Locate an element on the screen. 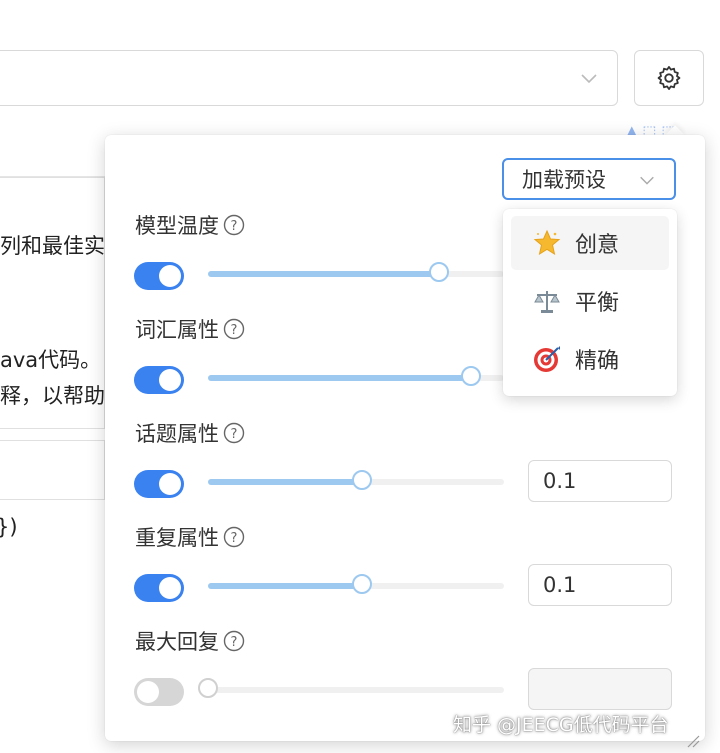 The width and height of the screenshot is (720, 753). topic-toggle is located at coordinates (159, 484).